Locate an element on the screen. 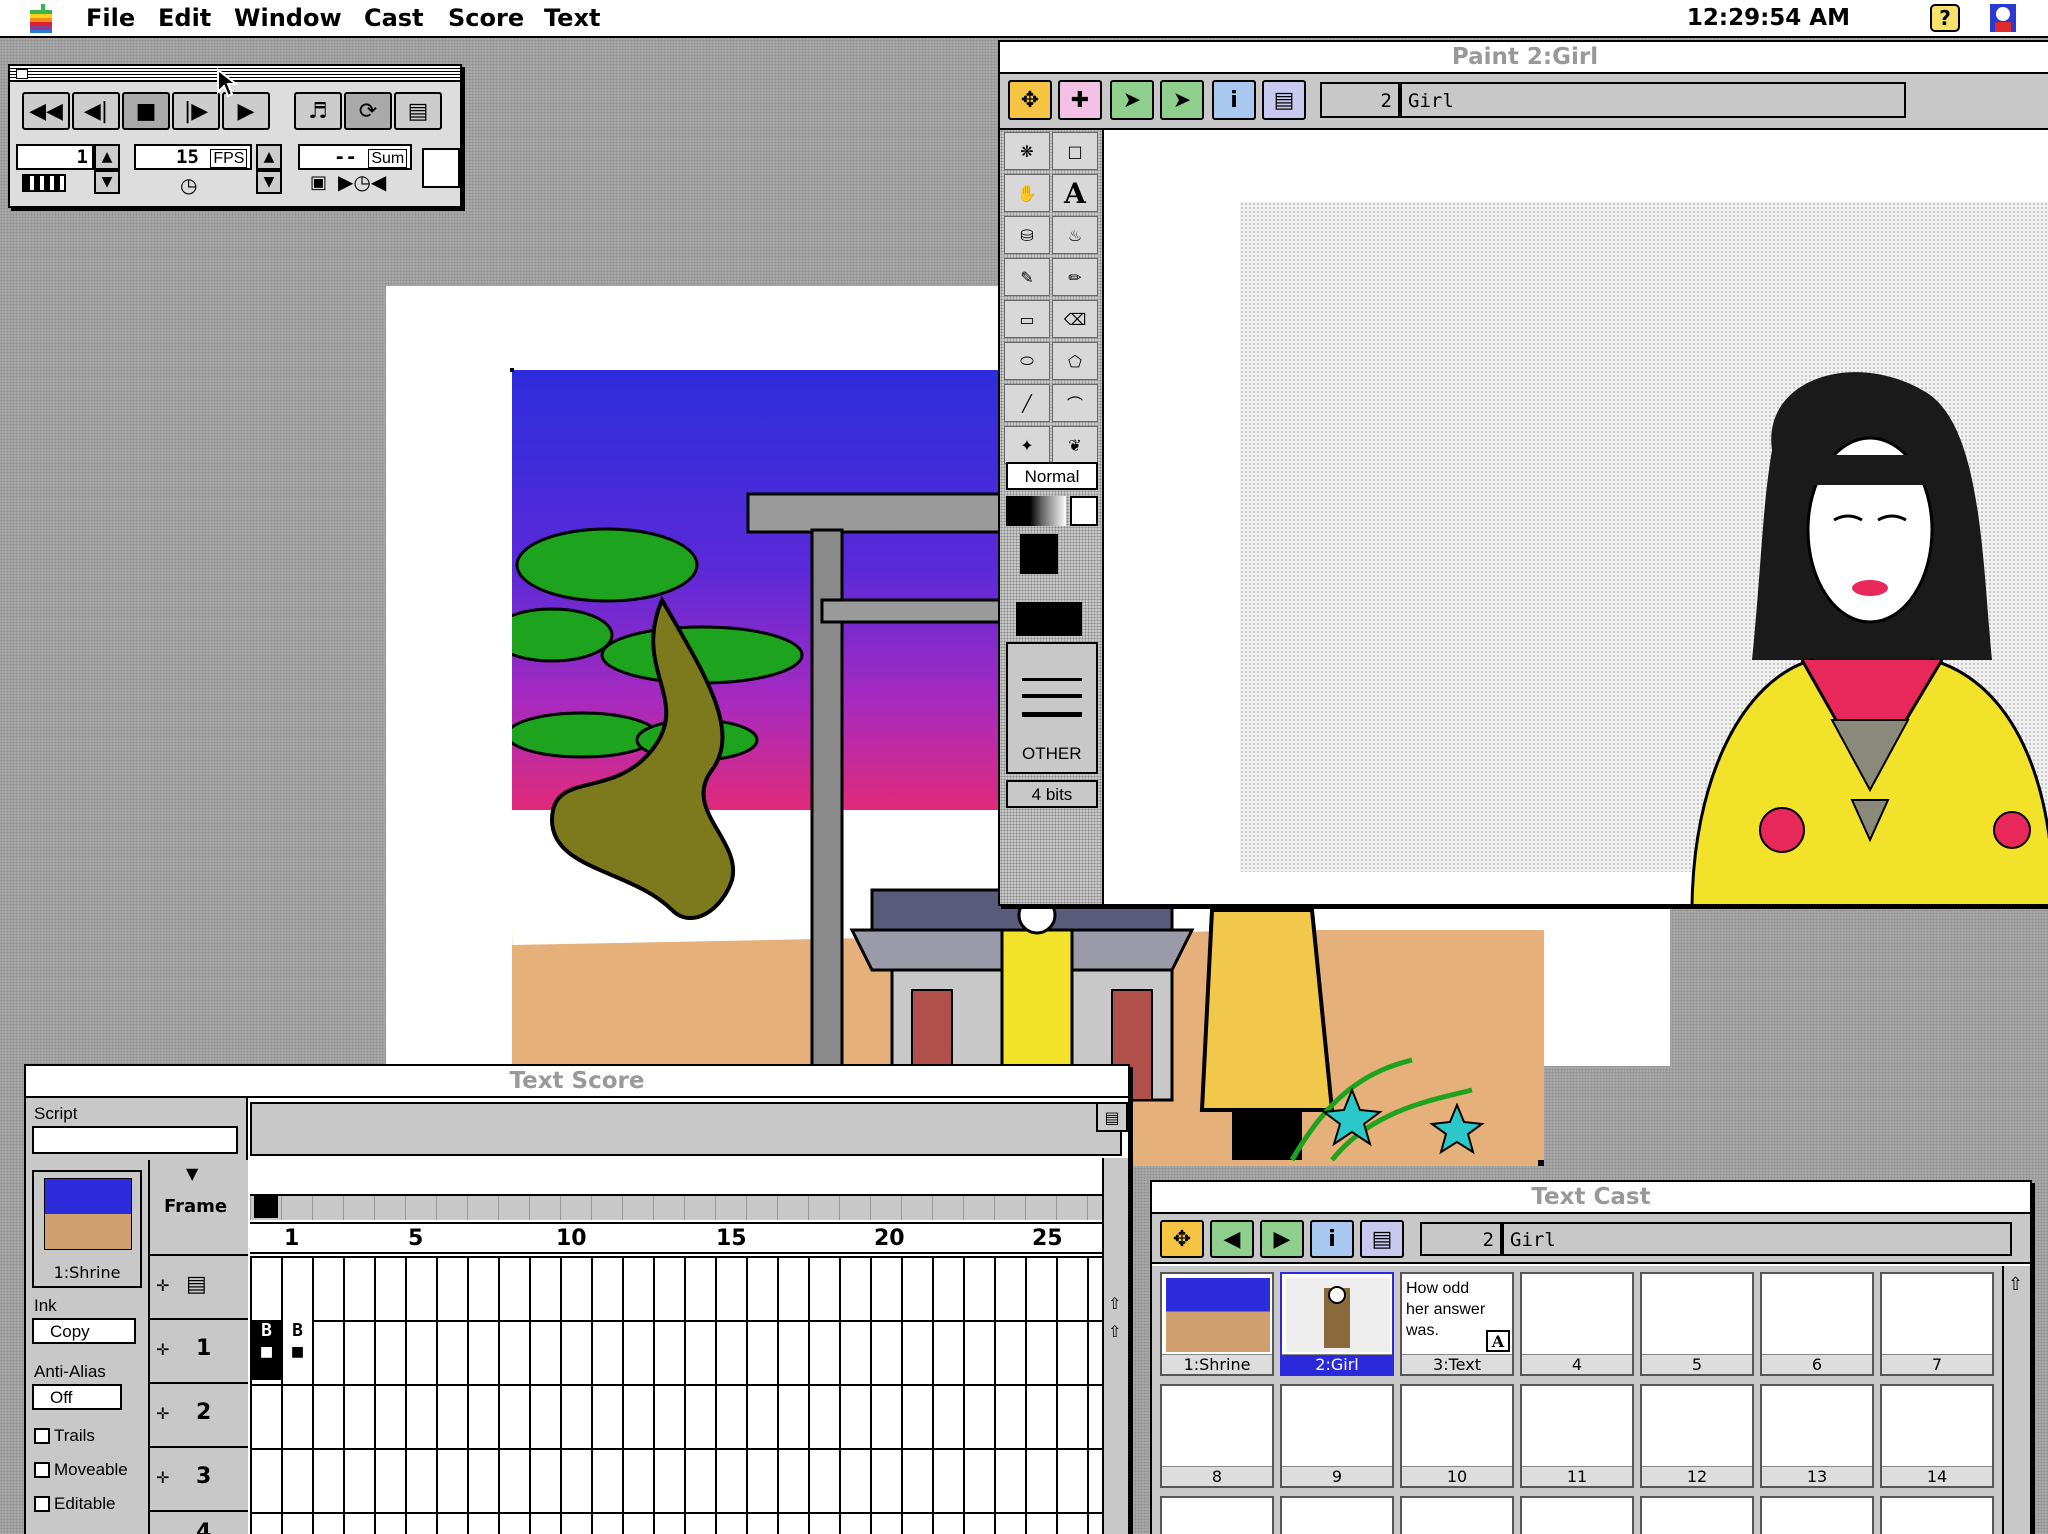 The image size is (2048, 1534). close-box is located at coordinates (22, 74).